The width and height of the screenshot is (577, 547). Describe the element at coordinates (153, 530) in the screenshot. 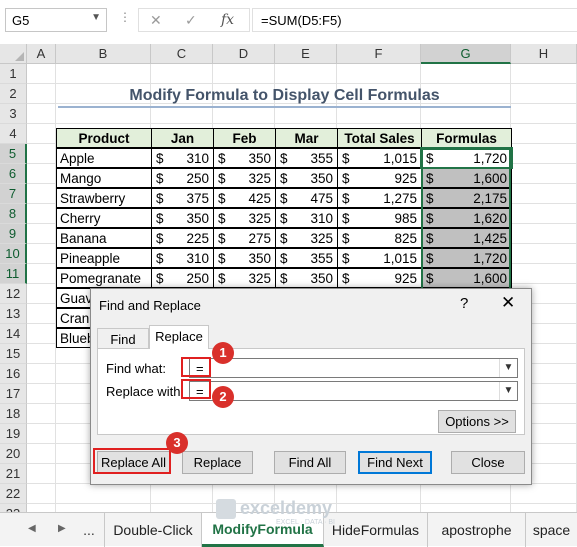

I see `tab-double-click: Double-Click` at that location.